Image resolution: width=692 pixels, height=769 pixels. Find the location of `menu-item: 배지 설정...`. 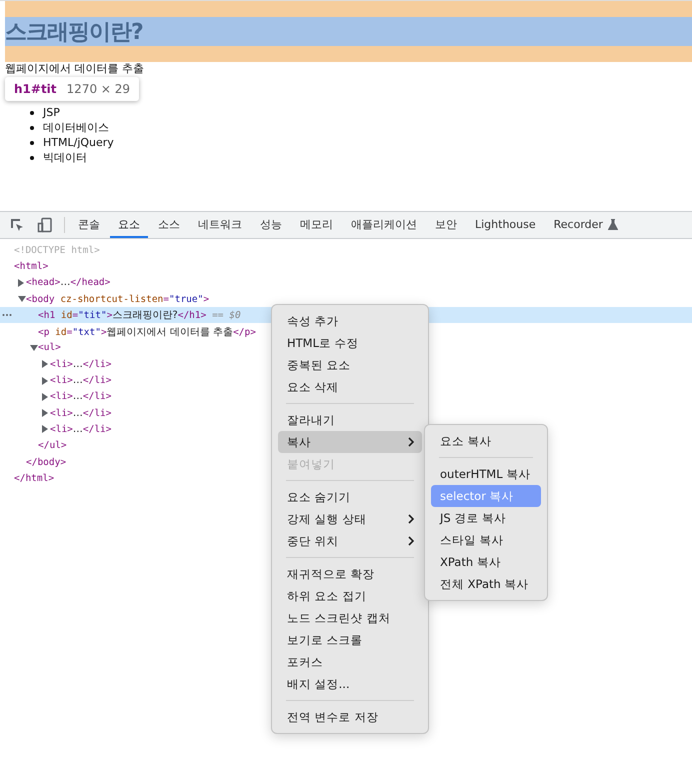

menu-item: 배지 설정... is located at coordinates (350, 684).